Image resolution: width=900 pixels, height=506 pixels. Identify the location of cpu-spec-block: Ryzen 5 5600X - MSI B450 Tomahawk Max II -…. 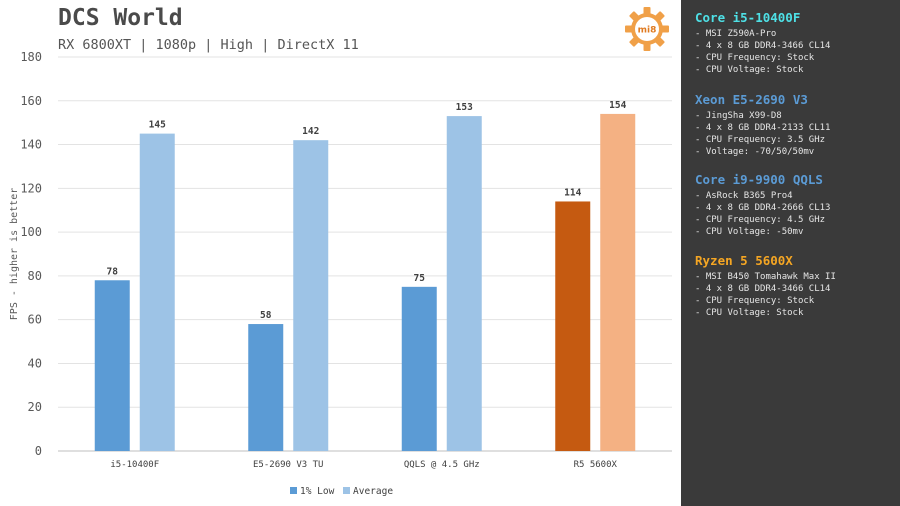
(765, 286).